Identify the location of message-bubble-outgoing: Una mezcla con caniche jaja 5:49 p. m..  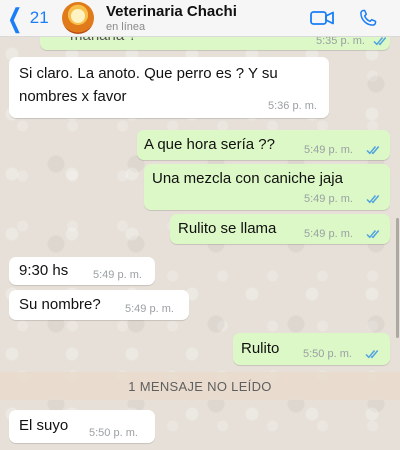
(267, 187).